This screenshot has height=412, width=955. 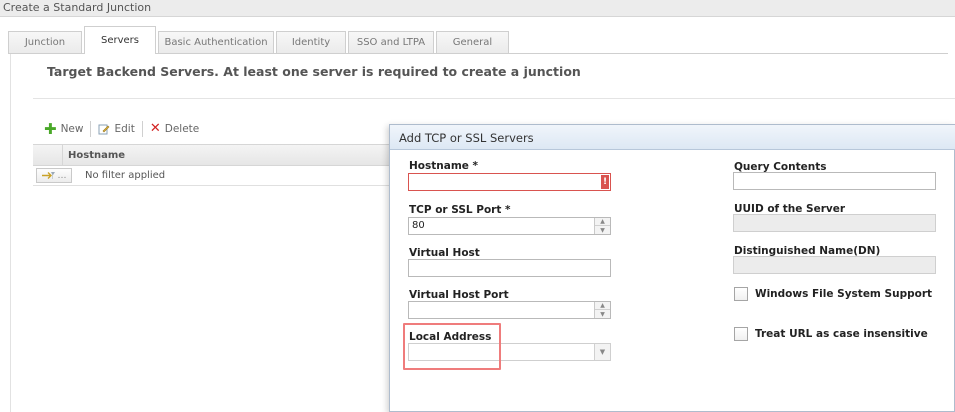 I want to click on virtual-host-port-input: ▲ ▼, so click(x=509, y=310).